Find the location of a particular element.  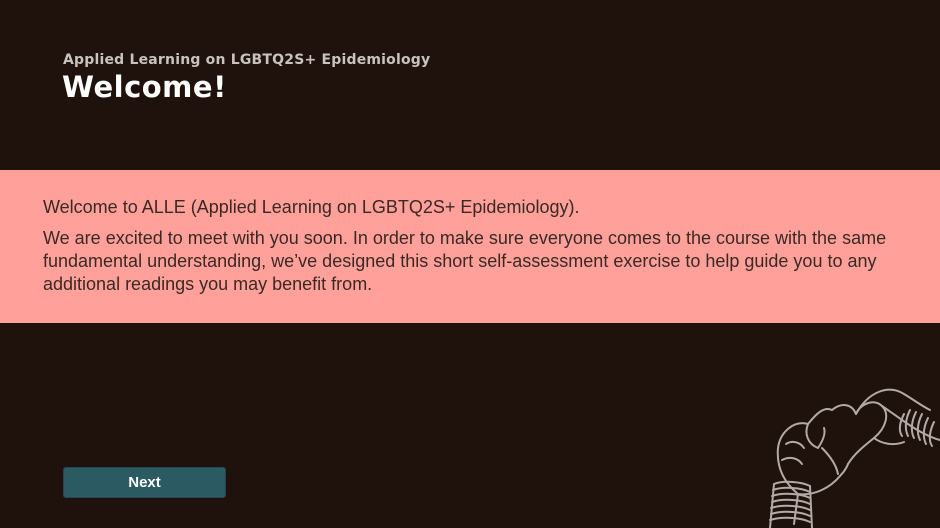

page-title: Welcome! is located at coordinates (144, 87).